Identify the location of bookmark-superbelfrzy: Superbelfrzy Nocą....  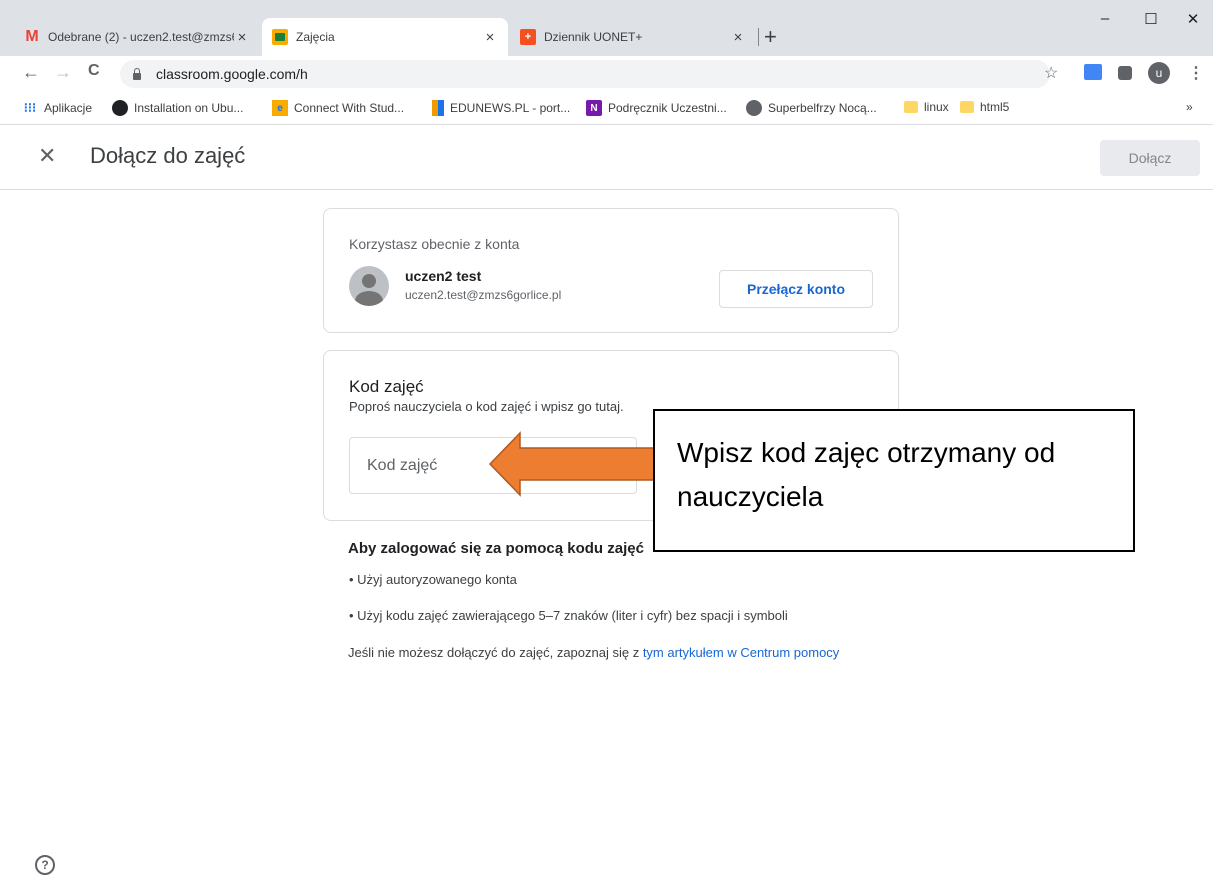
(811, 108).